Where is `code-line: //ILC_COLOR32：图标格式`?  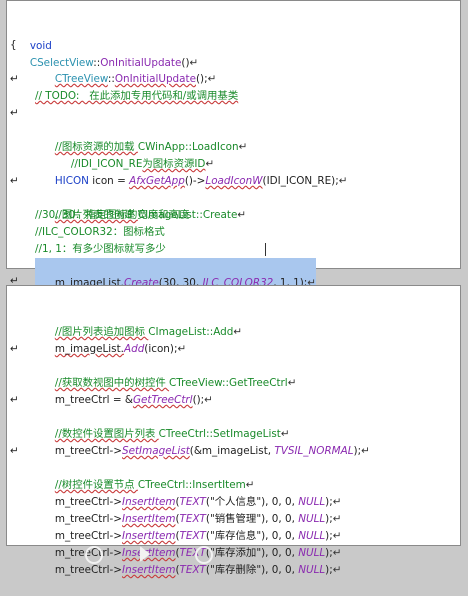 code-line: //ILC_COLOR32：图标格式 is located at coordinates (233, 222).